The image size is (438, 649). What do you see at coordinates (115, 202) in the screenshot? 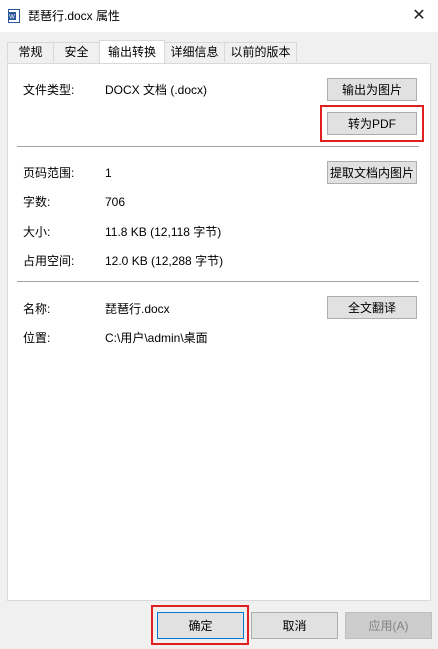
I see `word-count-value: 706` at bounding box center [115, 202].